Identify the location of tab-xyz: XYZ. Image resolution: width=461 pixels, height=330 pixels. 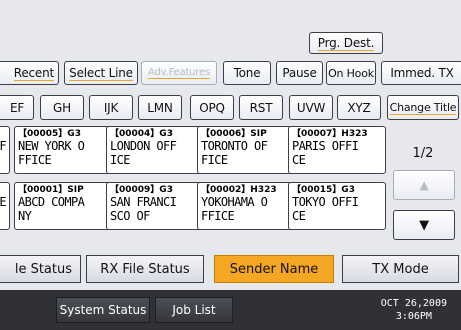
(359, 107).